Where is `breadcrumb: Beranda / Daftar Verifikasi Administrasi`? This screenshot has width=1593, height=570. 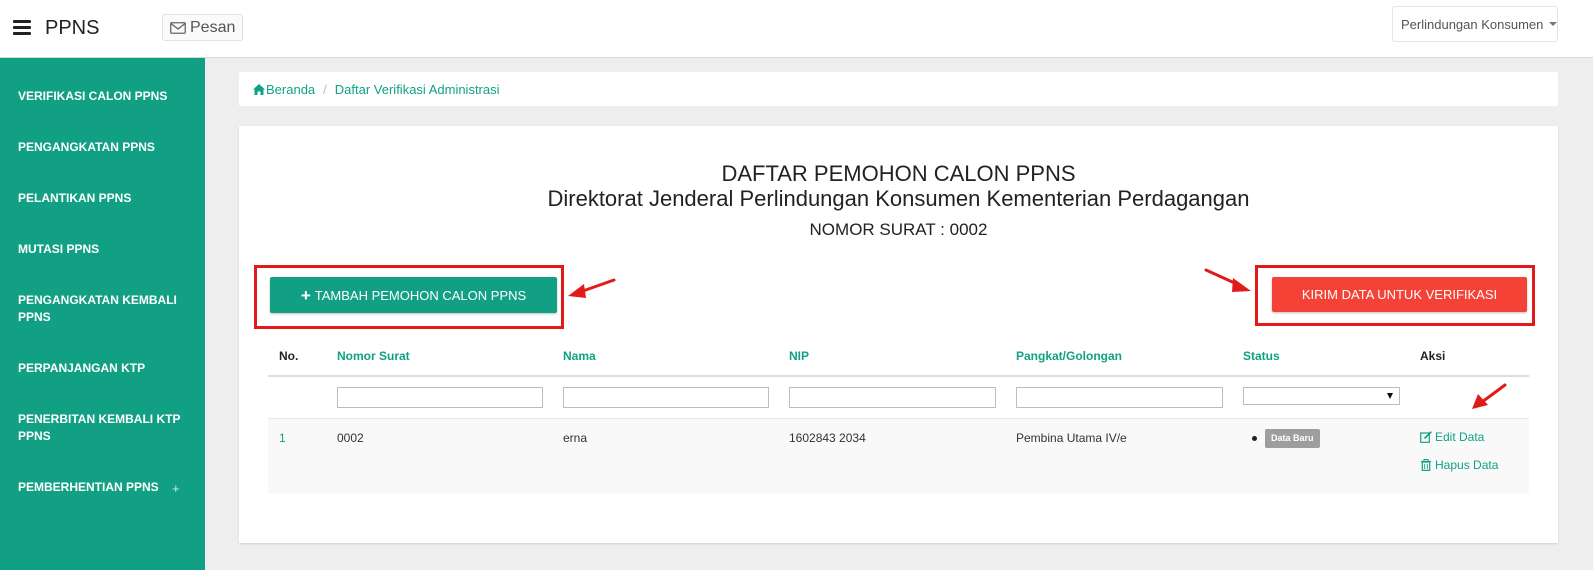
breadcrumb: Beranda / Daftar Verifikasi Administrasi is located at coordinates (898, 89).